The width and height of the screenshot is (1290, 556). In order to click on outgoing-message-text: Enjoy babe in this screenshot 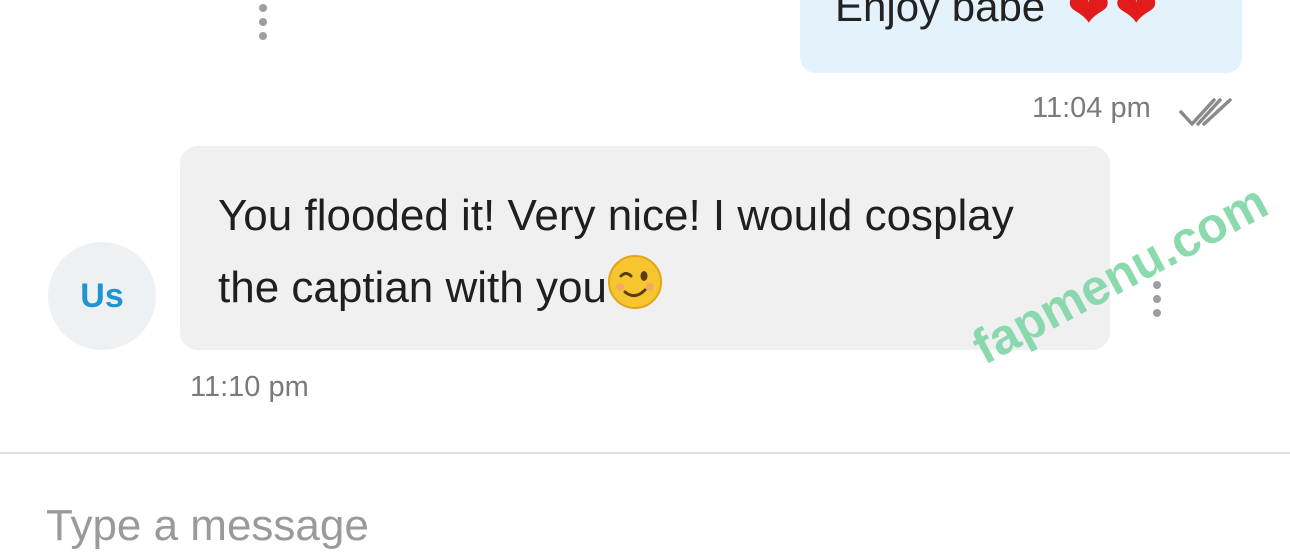, I will do `click(940, 15)`.